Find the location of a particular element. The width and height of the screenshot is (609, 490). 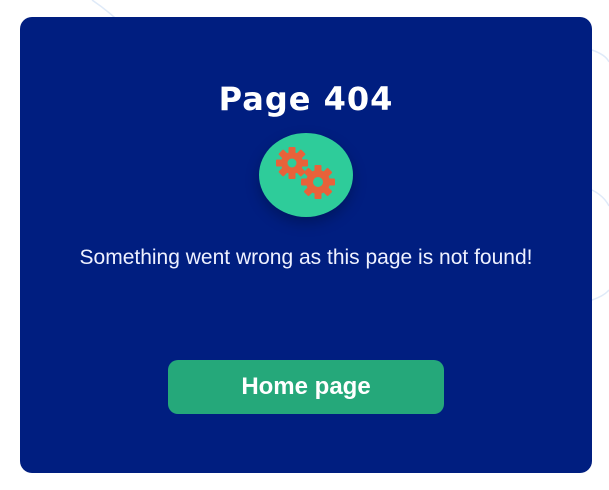

page-title: Page 404 is located at coordinates (306, 99).